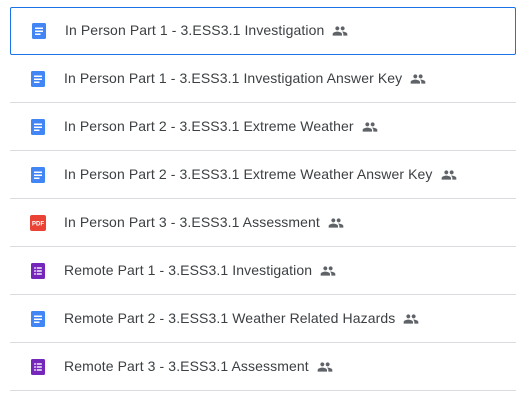 The image size is (516, 410). Describe the element at coordinates (198, 366) in the screenshot. I see `file-name-label: Remote Part 3 - 3.ESS3.1 Assessment` at that location.